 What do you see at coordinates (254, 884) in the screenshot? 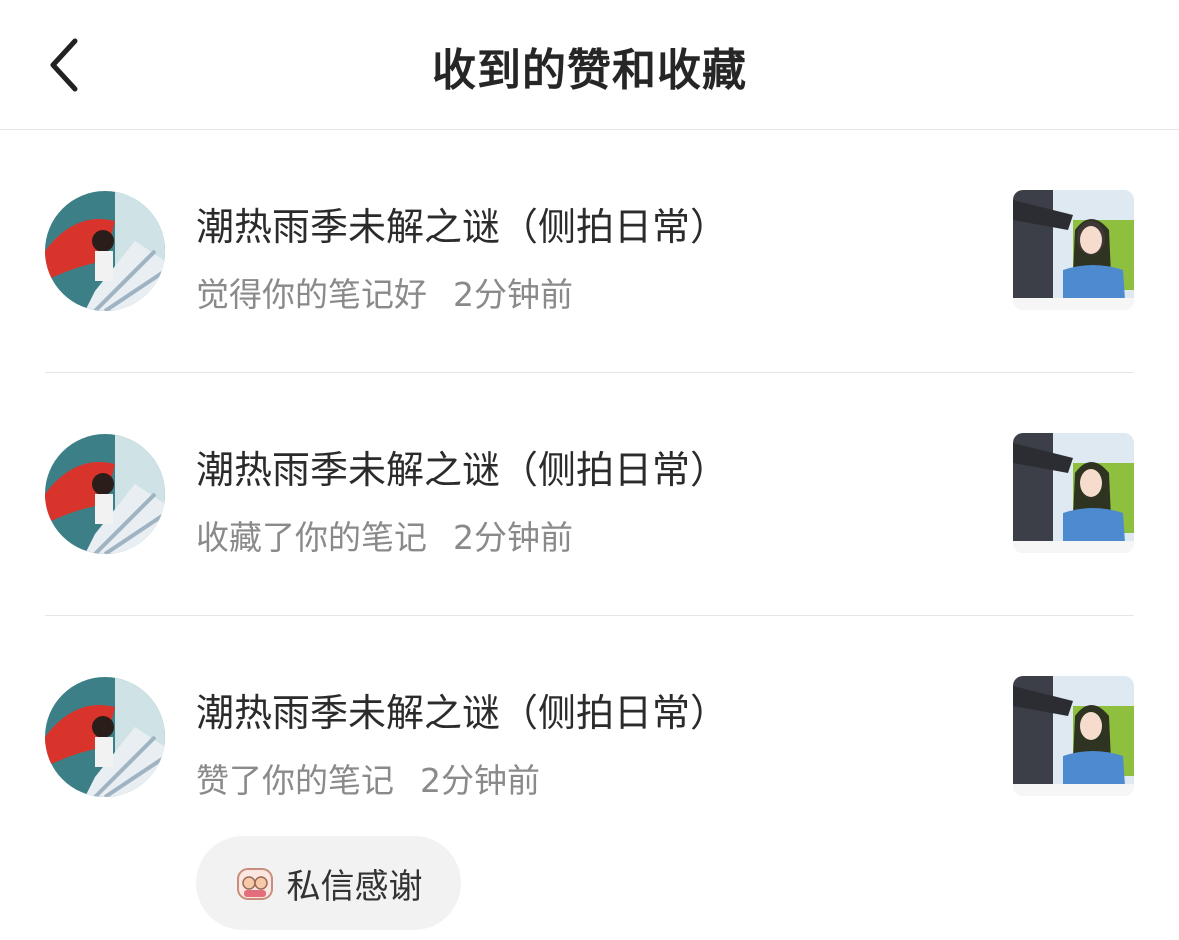
I see `sticker-emoji-icon` at bounding box center [254, 884].